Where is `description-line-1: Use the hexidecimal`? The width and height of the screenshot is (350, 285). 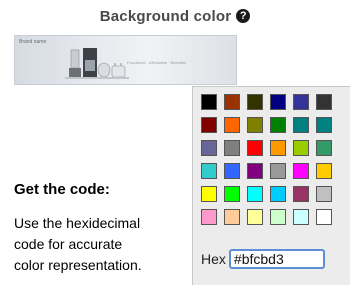 description-line-1: Use the hexidecimal is located at coordinates (77, 223).